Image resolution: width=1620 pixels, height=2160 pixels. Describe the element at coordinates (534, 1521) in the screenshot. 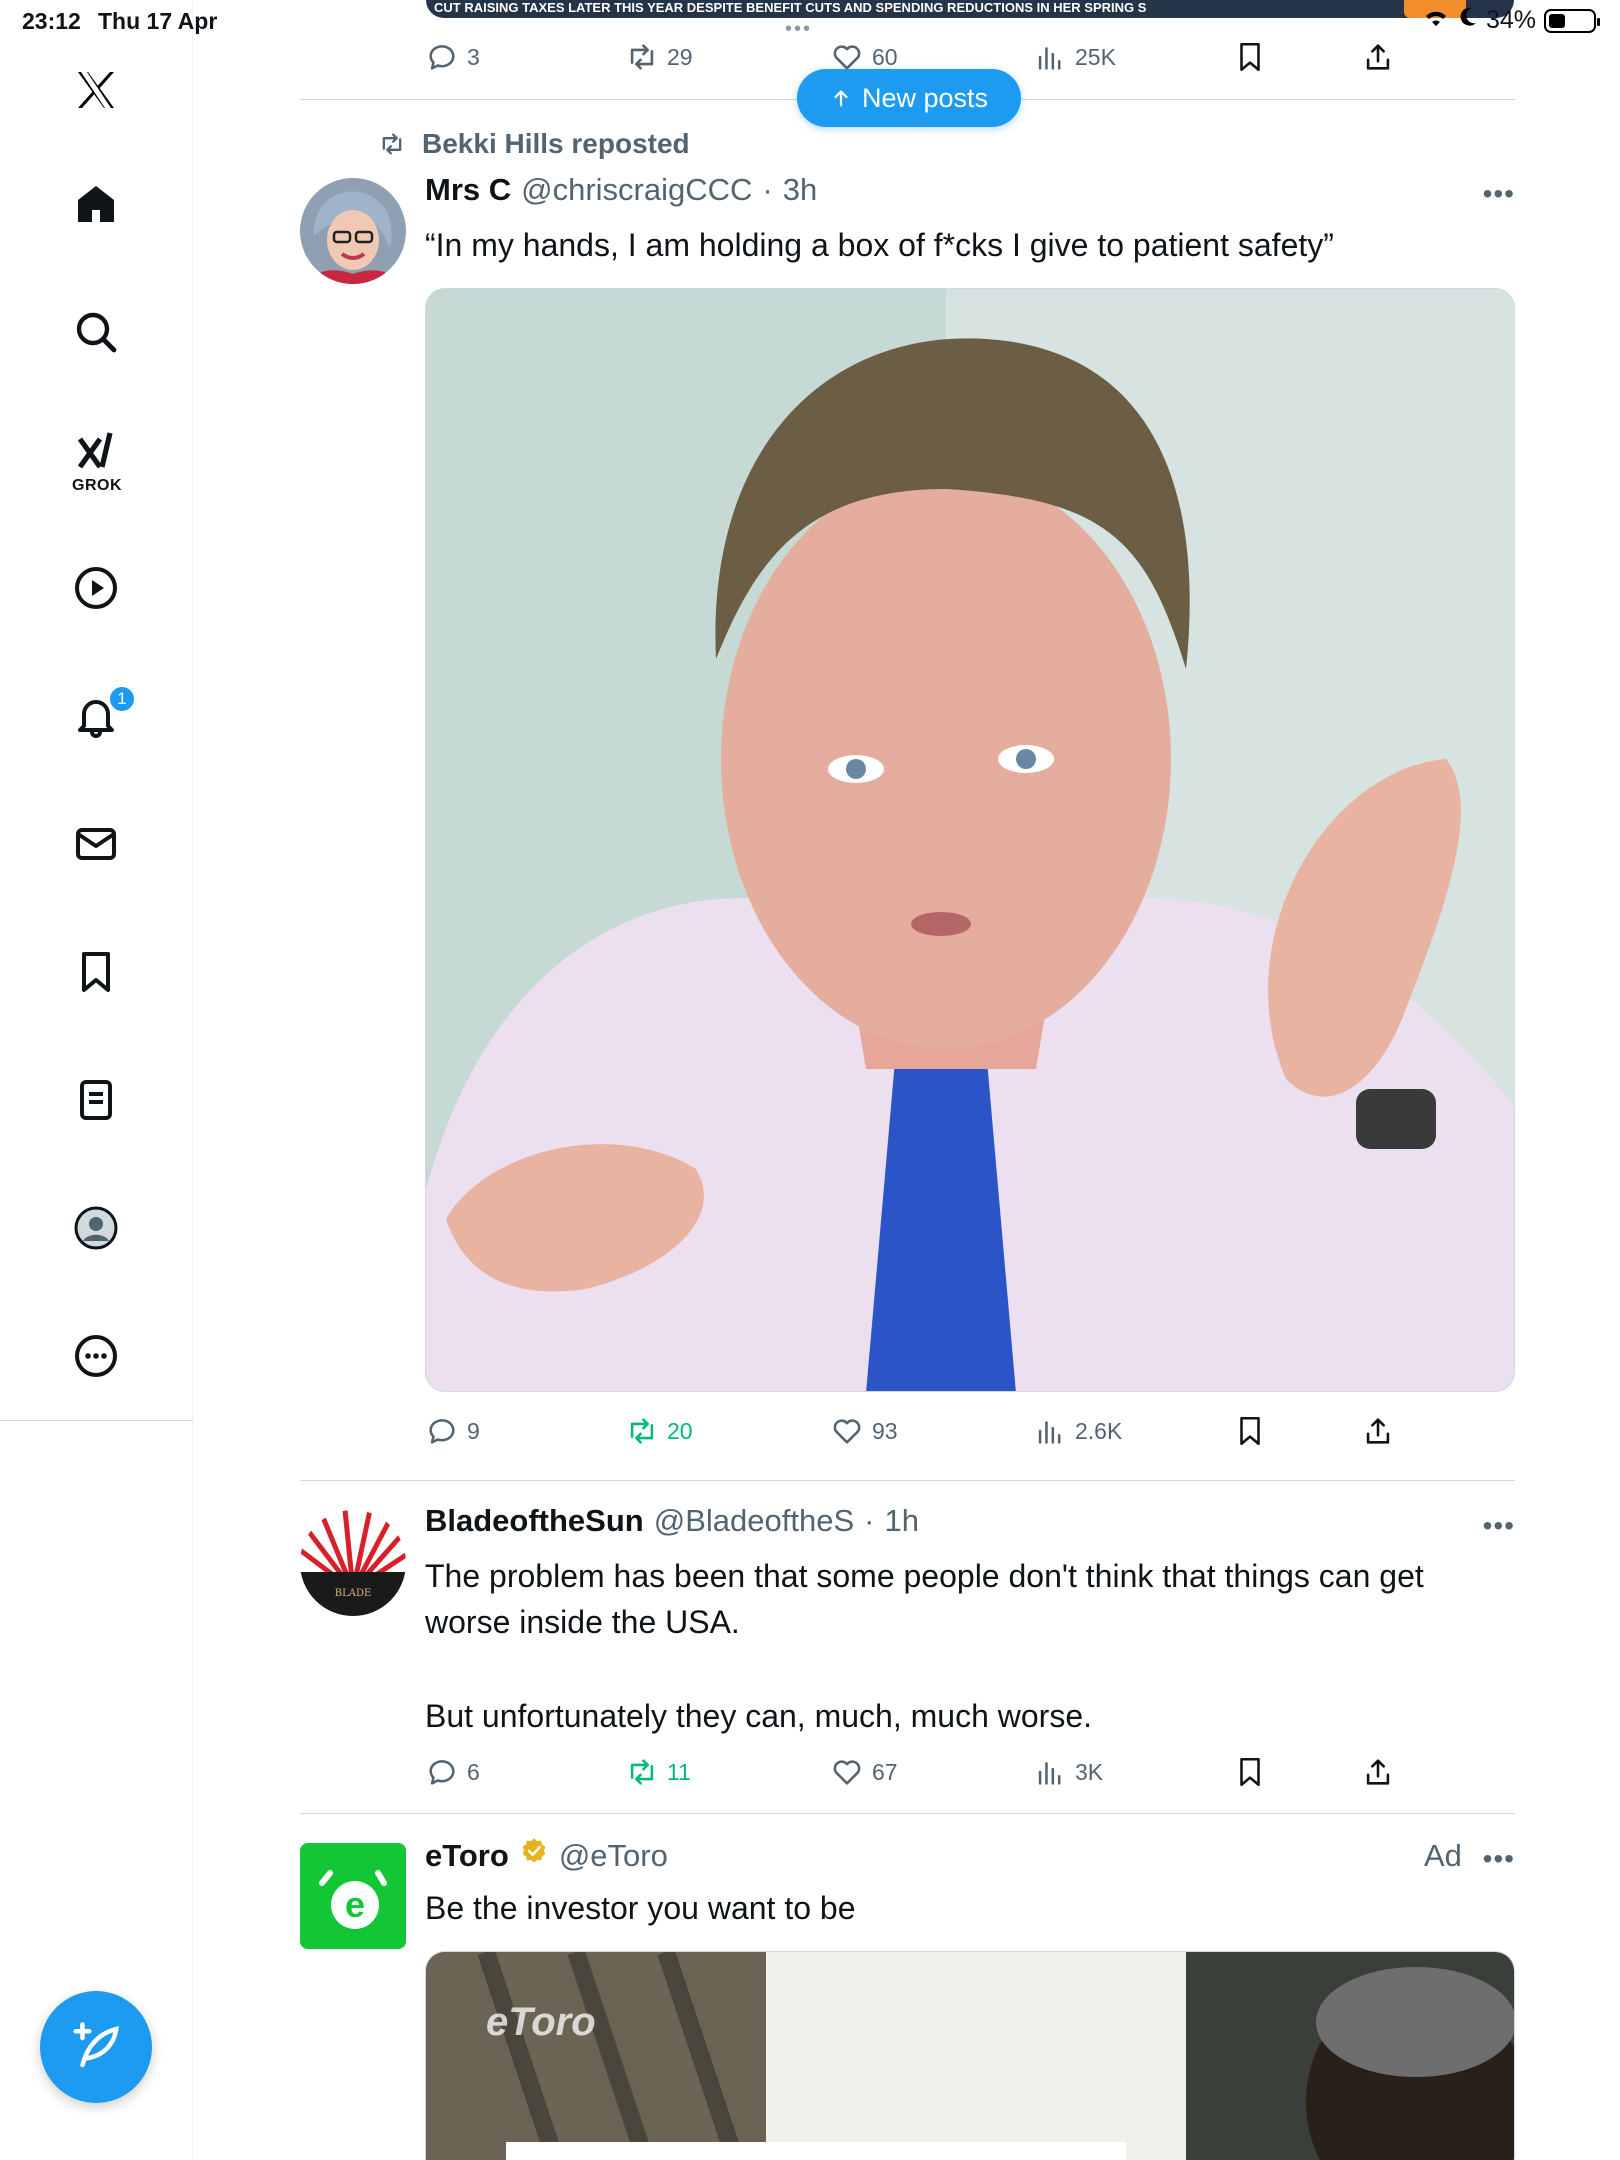

I see `author-name: BladeoftheSun` at that location.